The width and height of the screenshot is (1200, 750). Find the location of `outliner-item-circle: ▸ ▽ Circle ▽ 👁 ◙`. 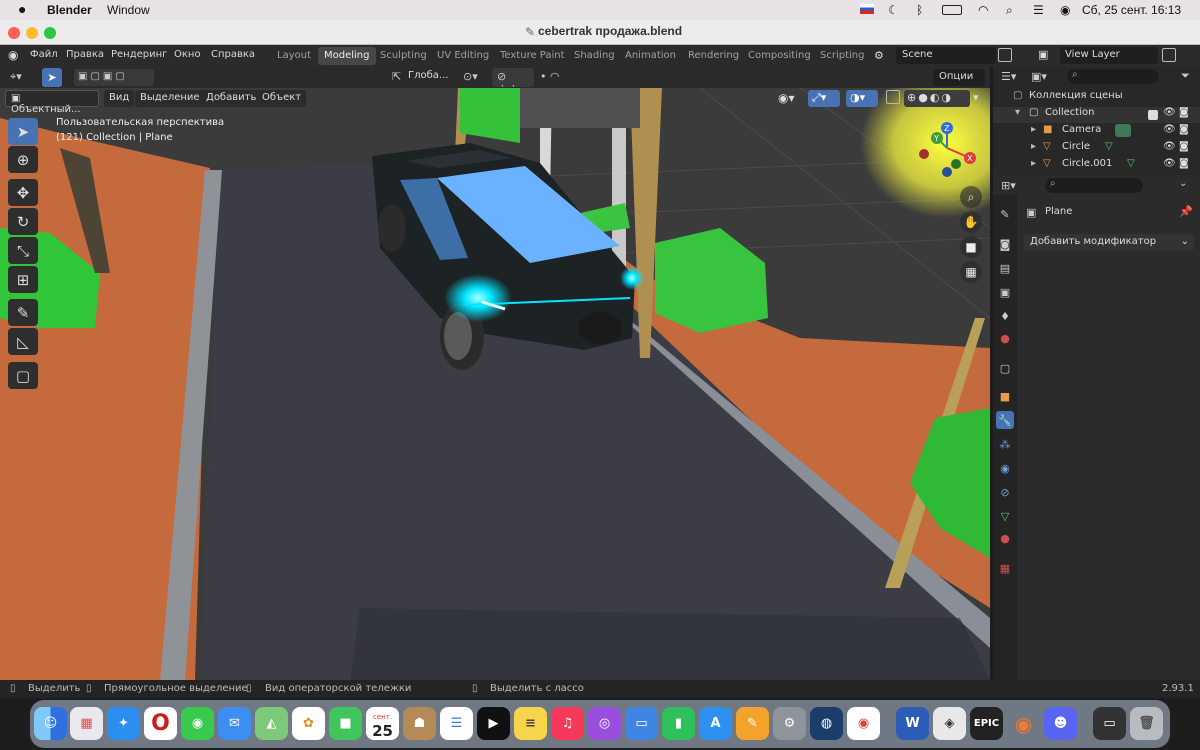

outliner-item-circle: ▸ ▽ Circle ▽ 👁 ◙ is located at coordinates (1096, 149).